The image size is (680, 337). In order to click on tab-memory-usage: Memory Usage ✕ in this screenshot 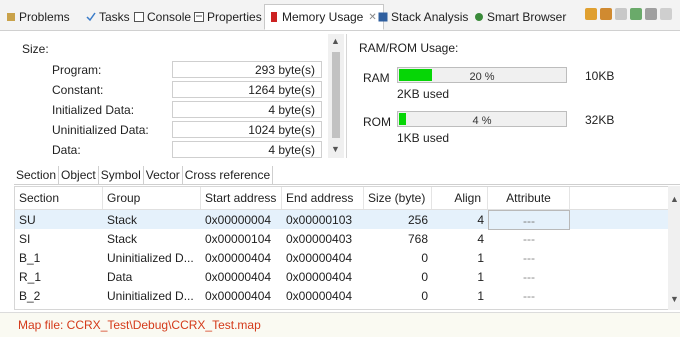, I will do `click(324, 17)`.